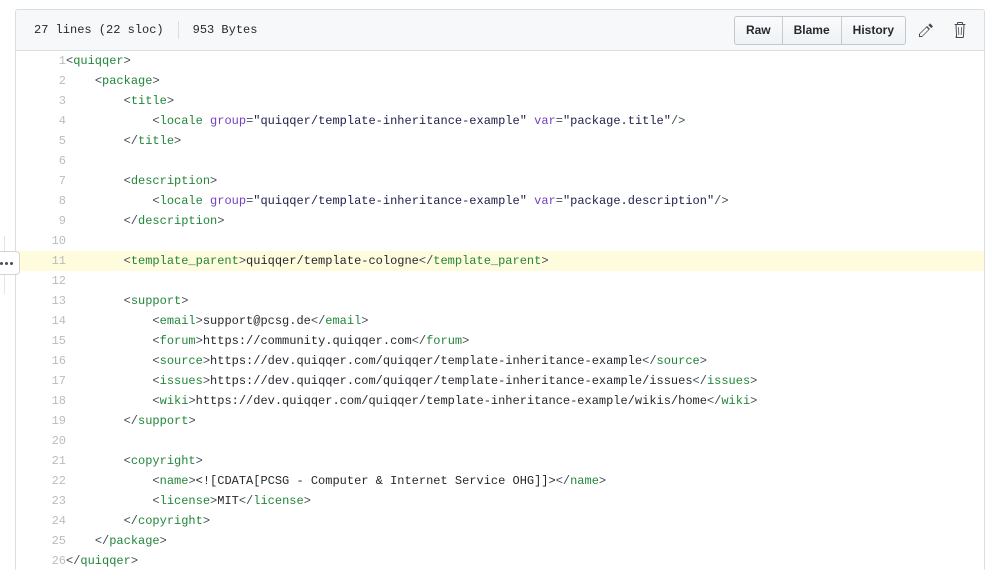  Describe the element at coordinates (6, 263) in the screenshot. I see `kebab-dots-icon` at that location.